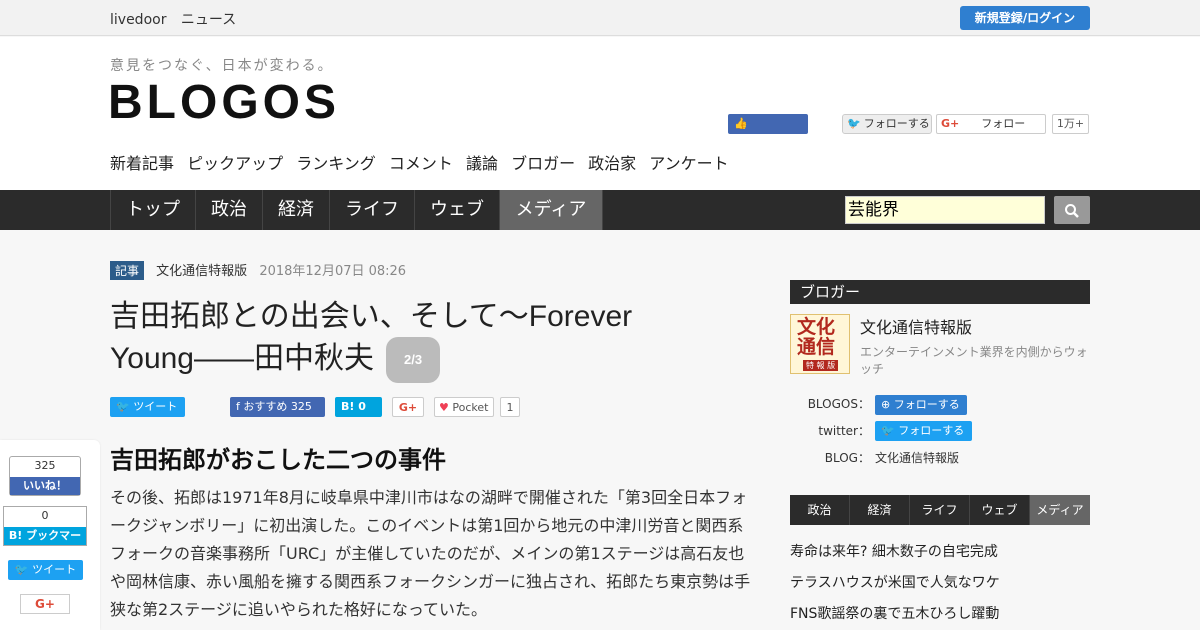 The image size is (1200, 630). Describe the element at coordinates (916, 326) in the screenshot. I see `blogger-name: 文化通信特報版` at that location.